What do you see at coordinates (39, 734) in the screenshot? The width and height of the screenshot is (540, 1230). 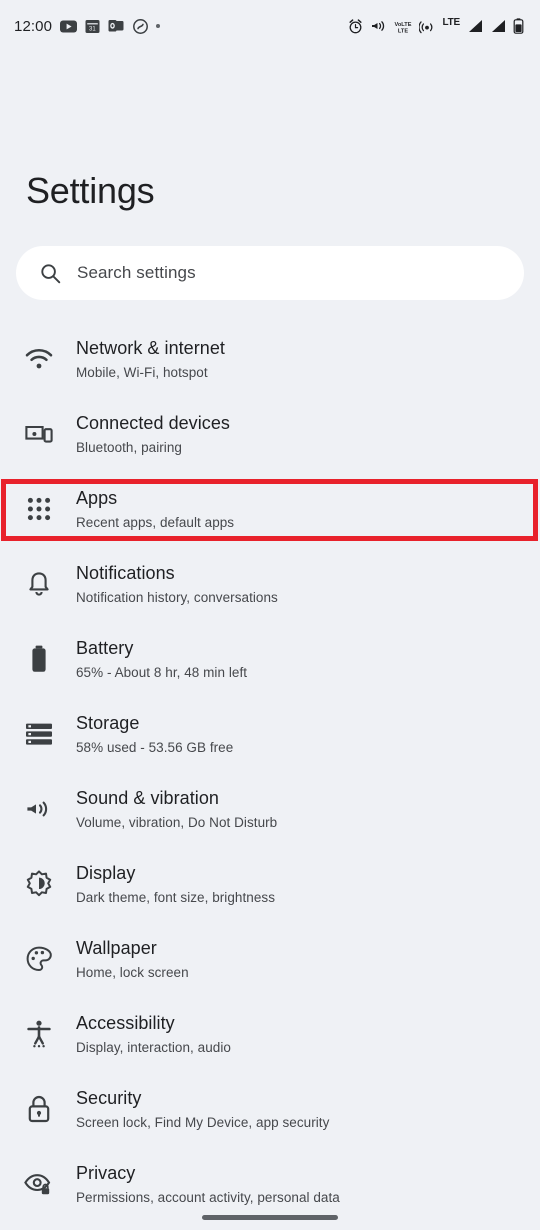 I see `storage-icon` at bounding box center [39, 734].